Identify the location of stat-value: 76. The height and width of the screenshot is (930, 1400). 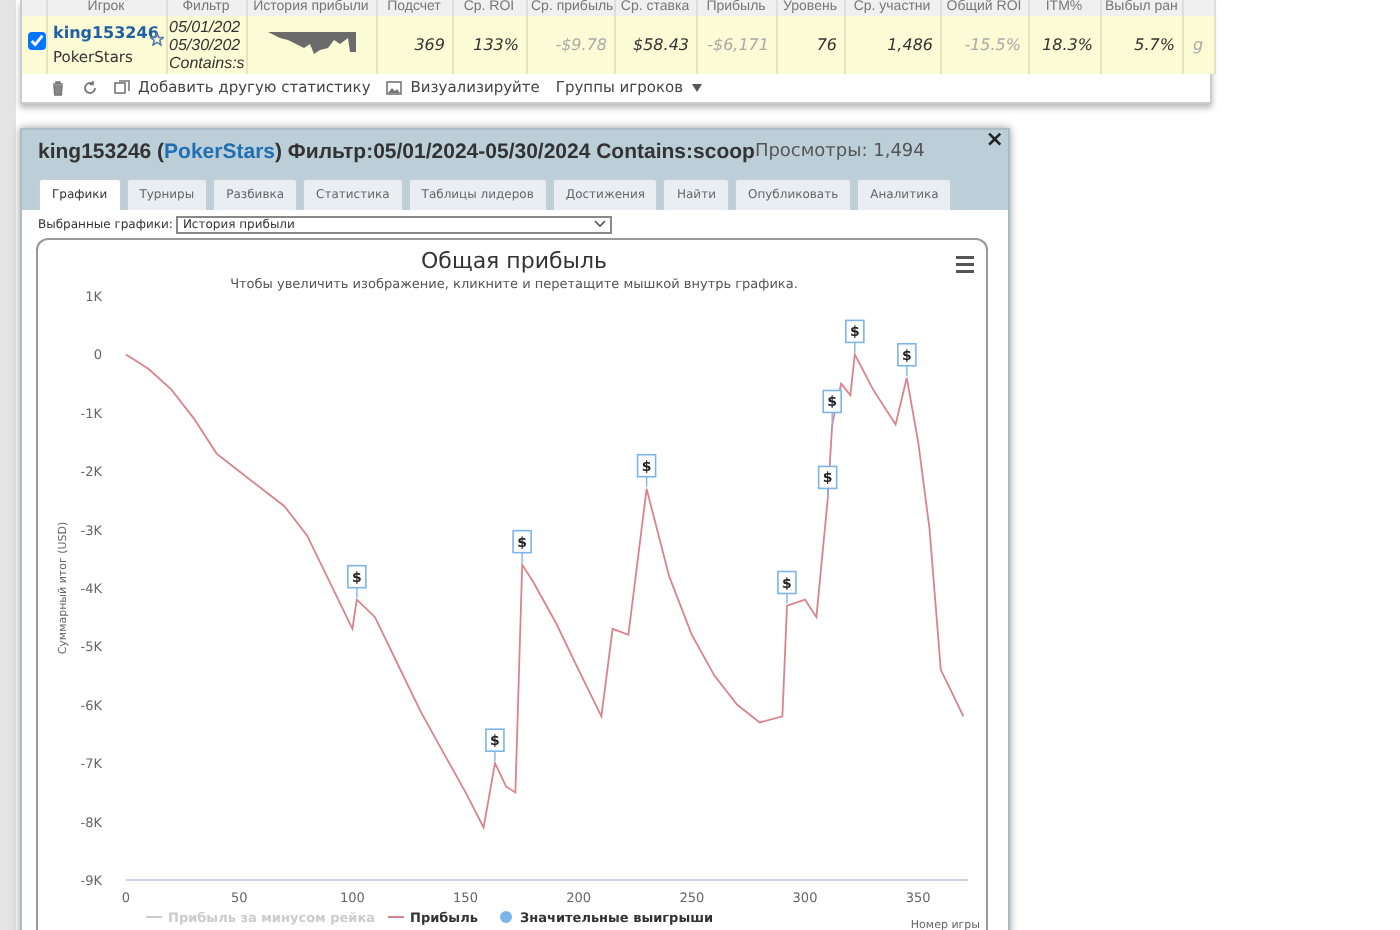
(826, 44).